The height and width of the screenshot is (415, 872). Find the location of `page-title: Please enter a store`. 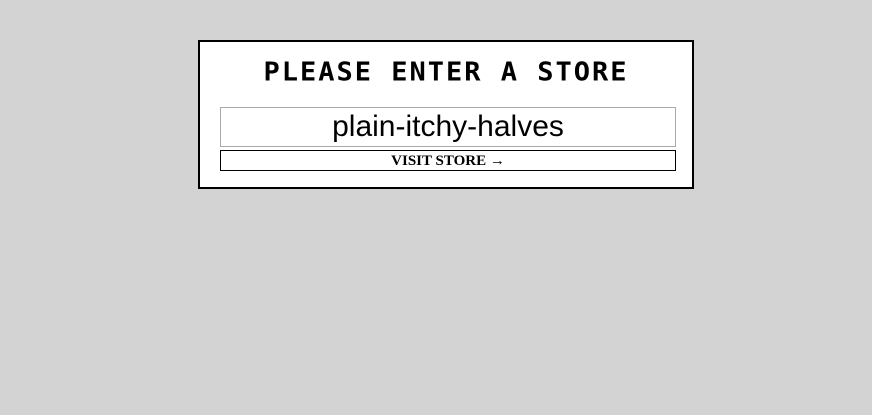

page-title: Please enter a store is located at coordinates (446, 72).